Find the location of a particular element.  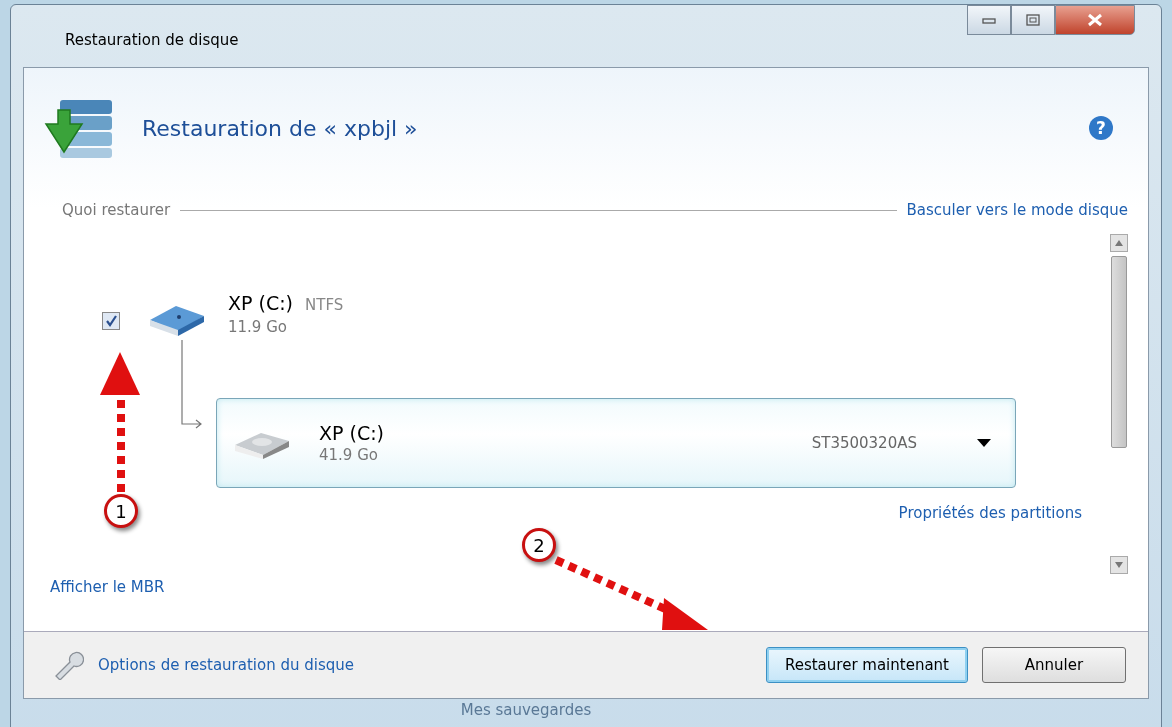

help-icon: ? is located at coordinates (1101, 128).